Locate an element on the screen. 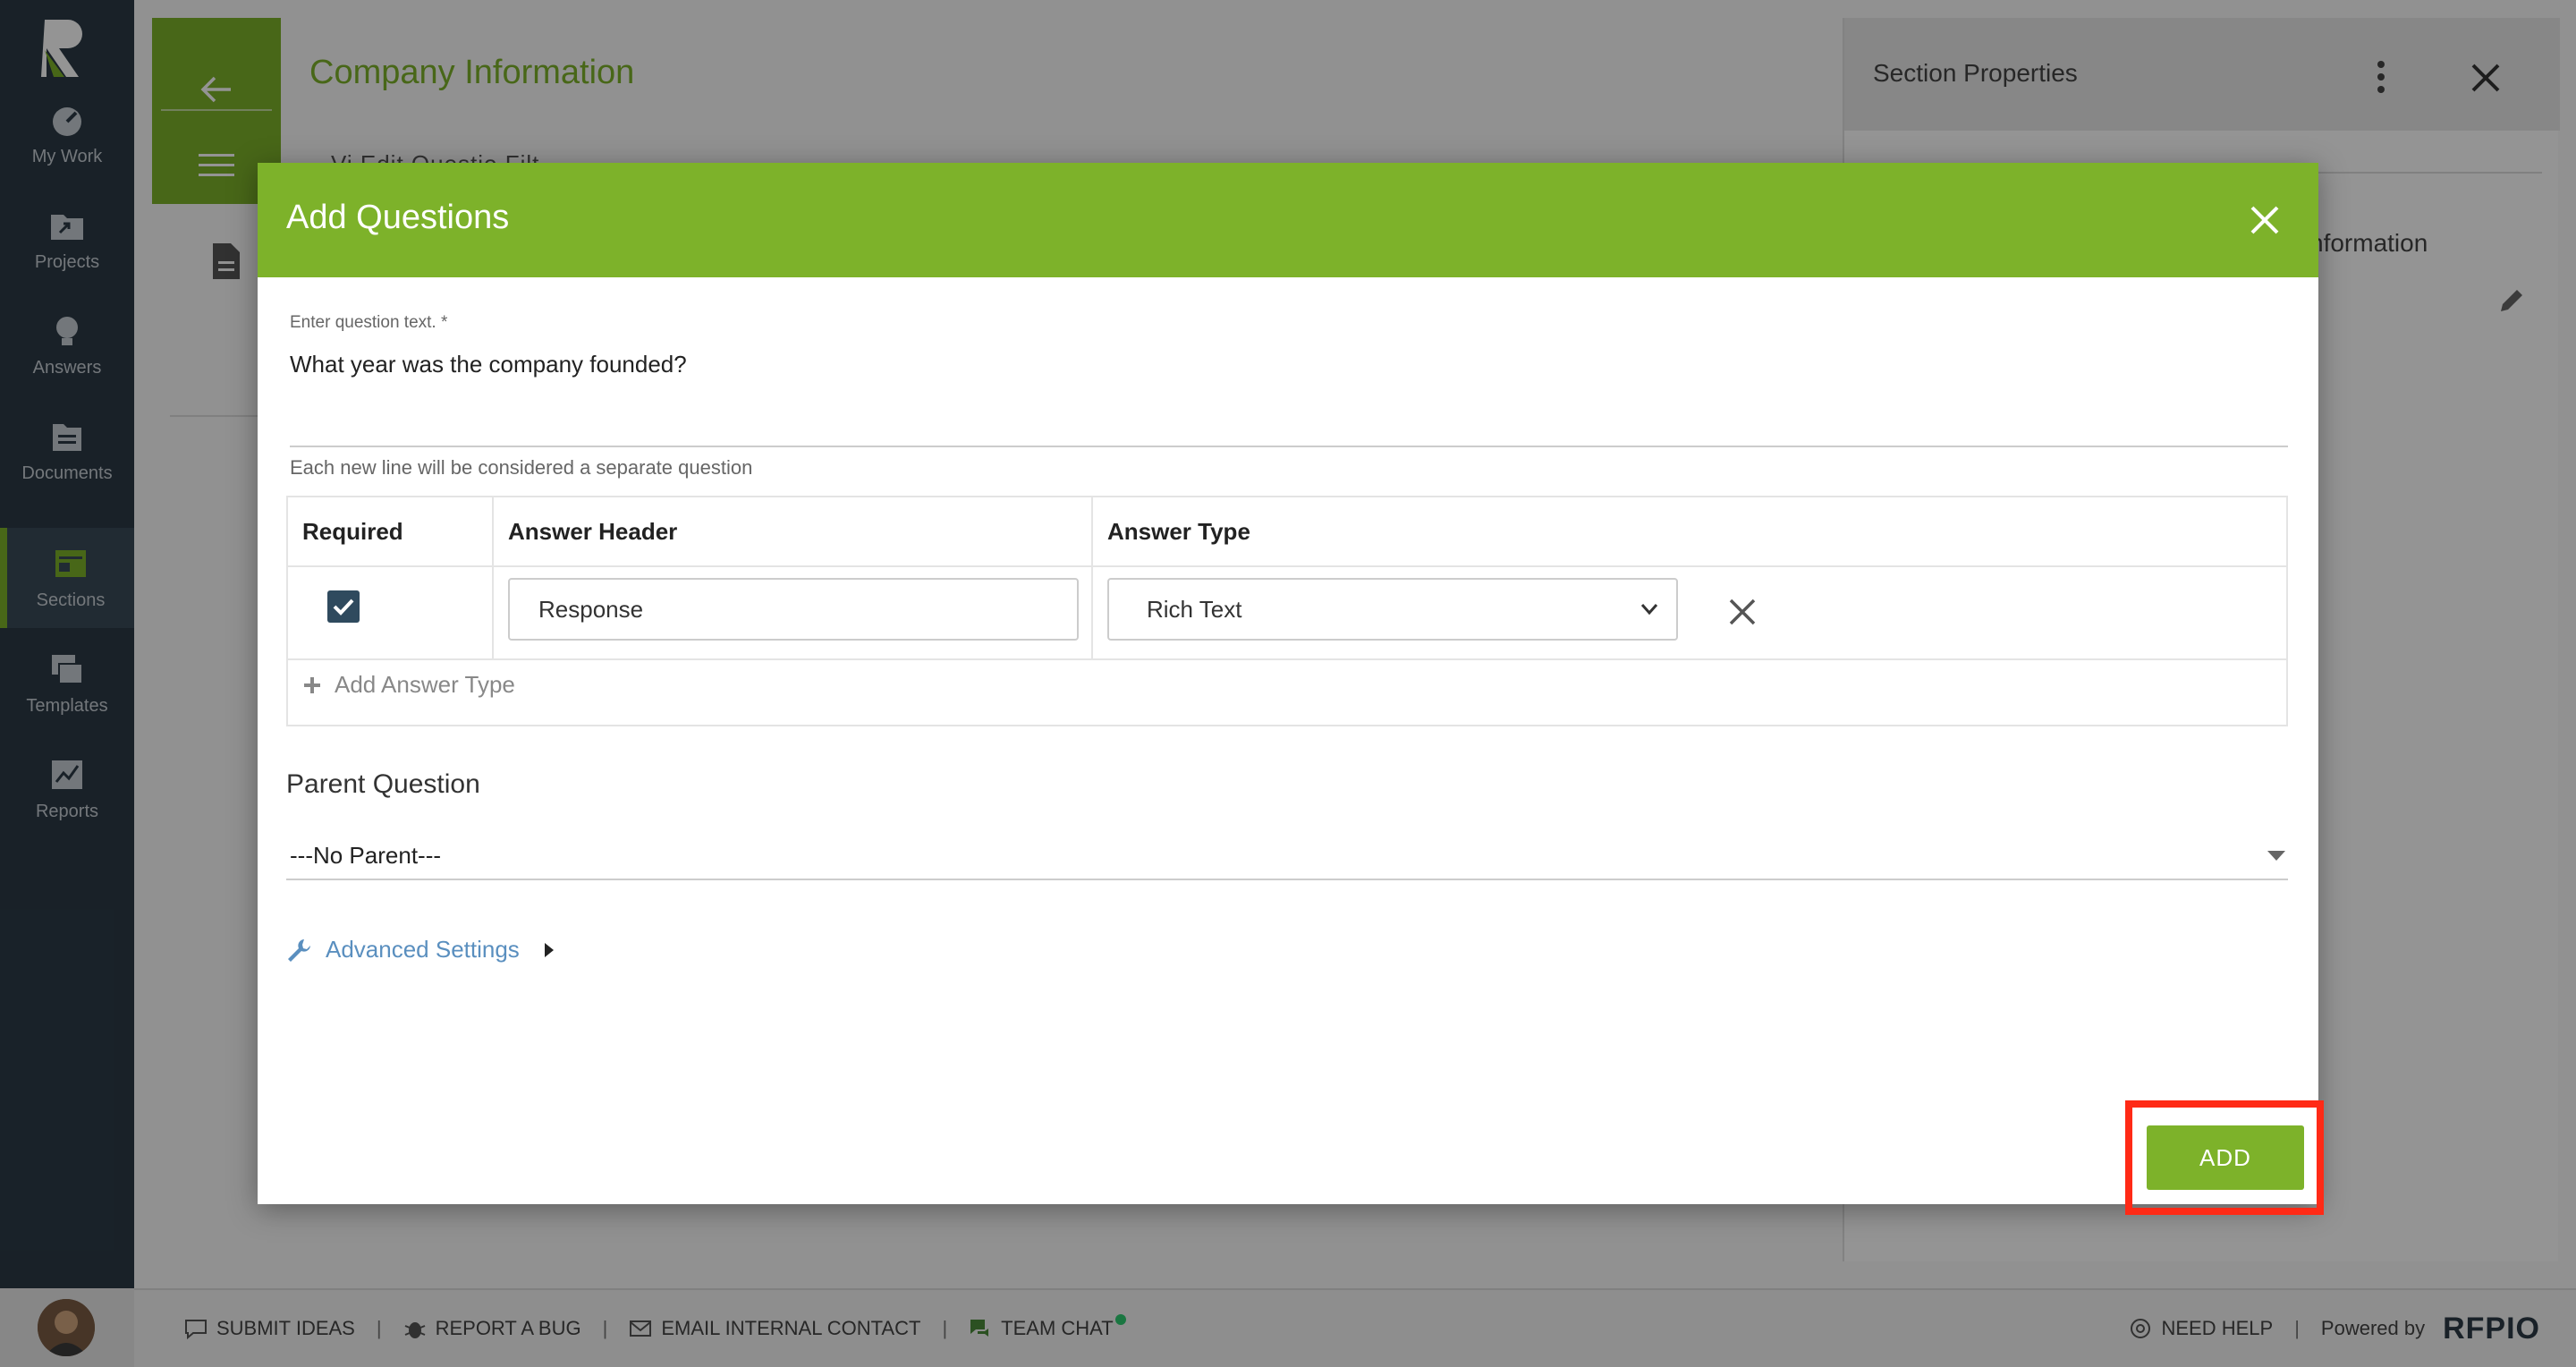 The height and width of the screenshot is (1367, 2576). column-header-answer-header: Answer Header is located at coordinates (593, 531).